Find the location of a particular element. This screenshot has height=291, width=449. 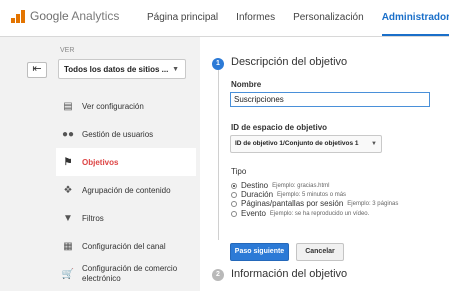

channel-icon: ▦ is located at coordinates (68, 246).